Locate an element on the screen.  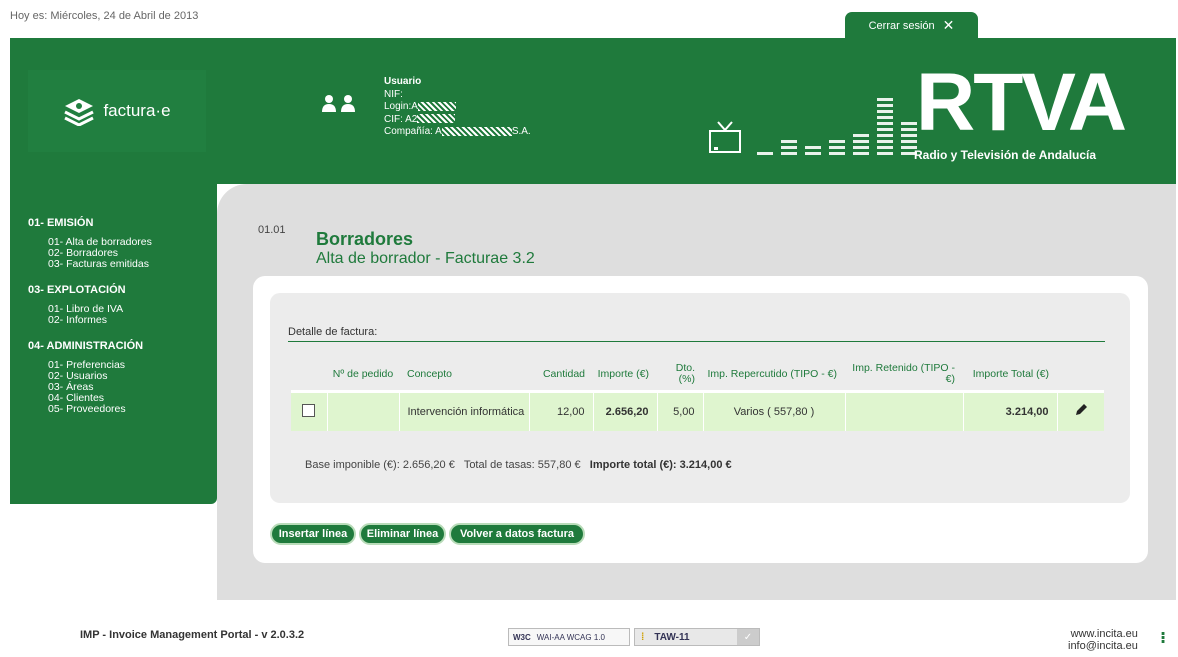
col-dto: Dto. (%) is located at coordinates (680, 376).